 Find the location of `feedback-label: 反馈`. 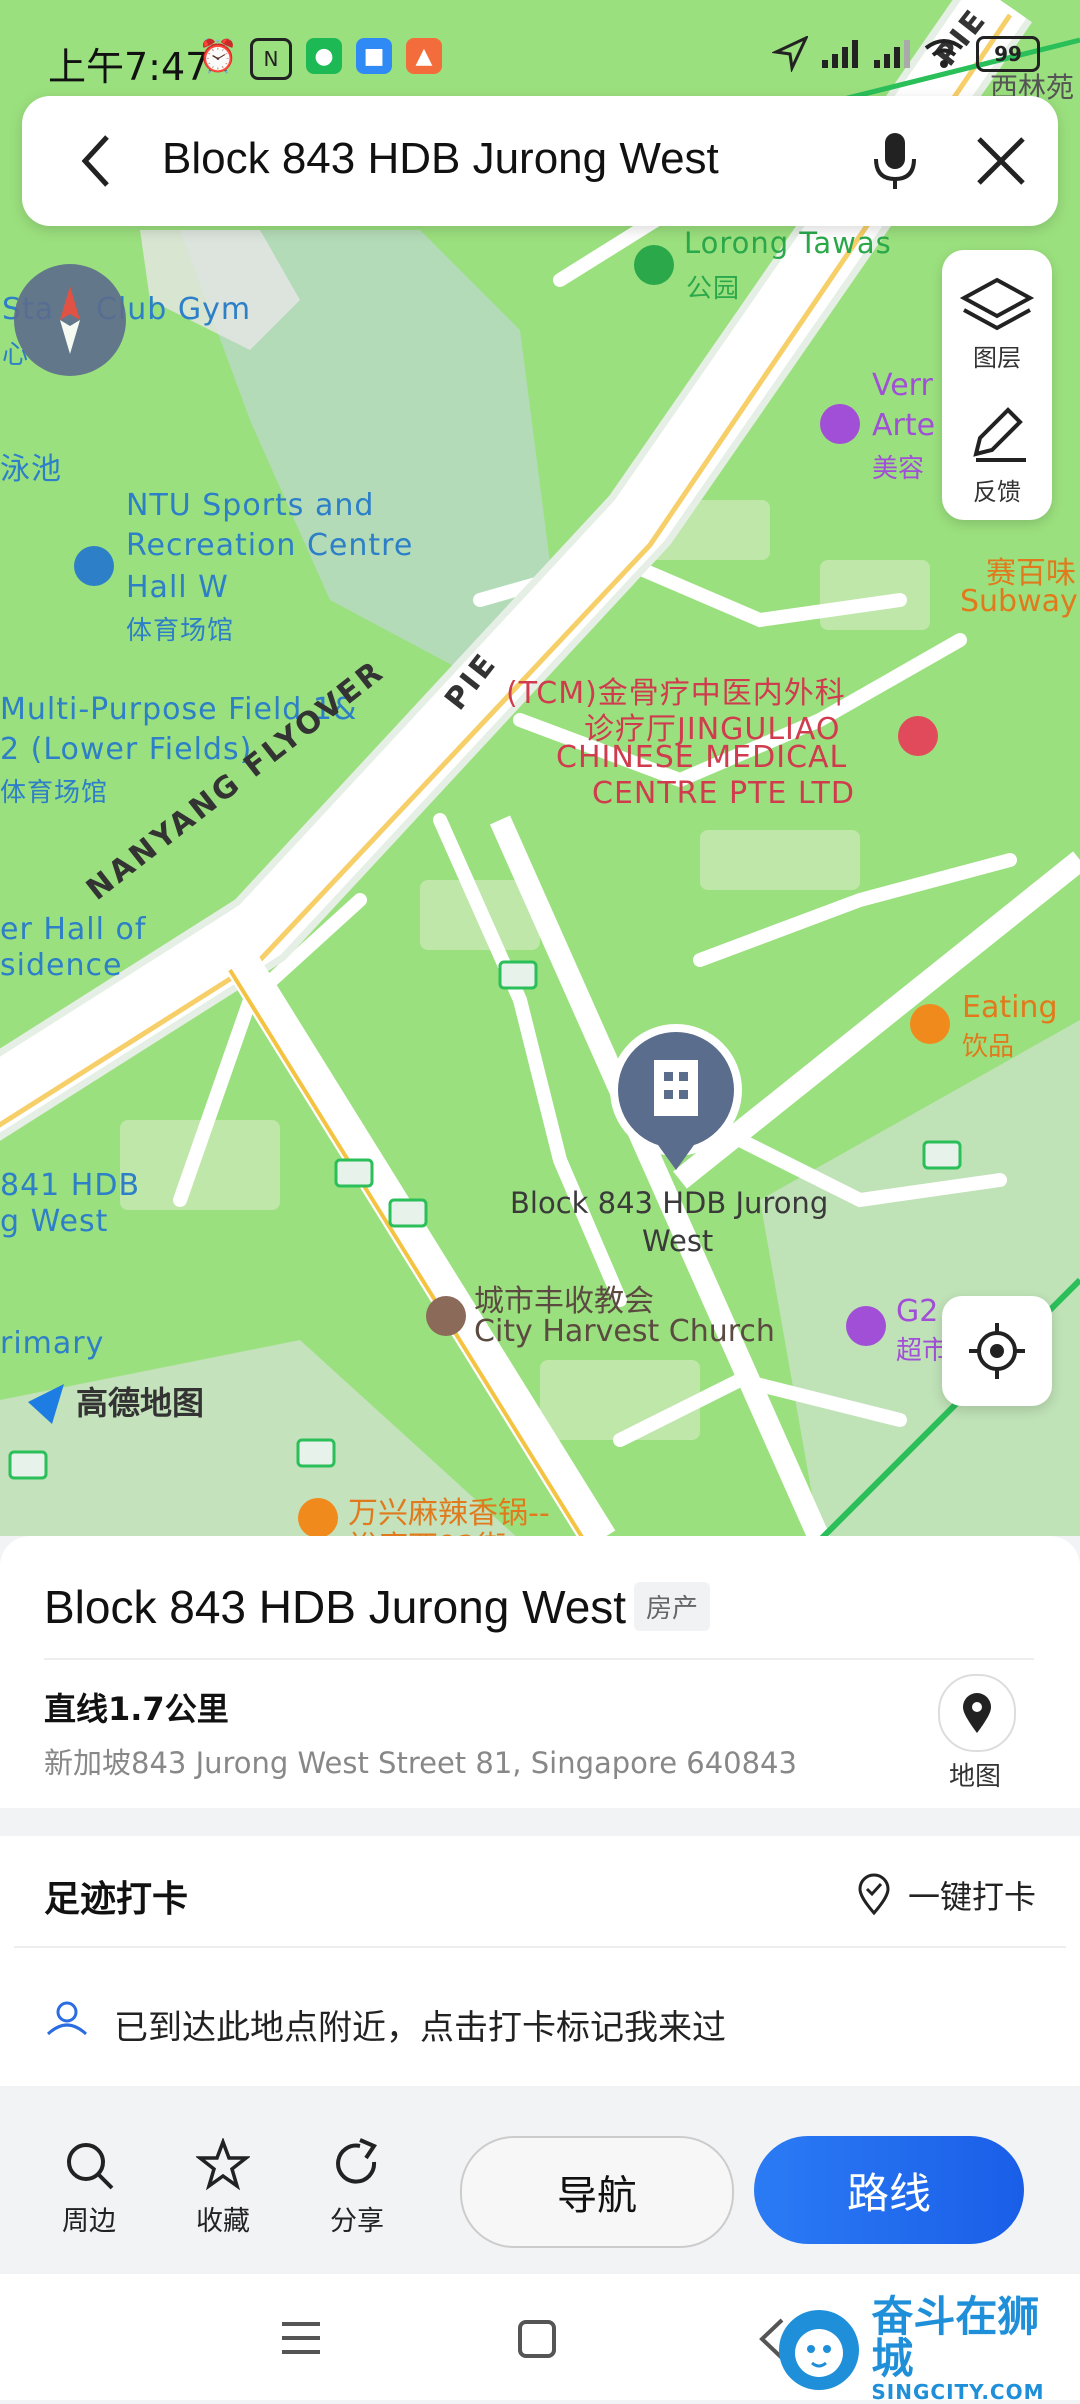

feedback-label: 反馈 is located at coordinates (997, 492).